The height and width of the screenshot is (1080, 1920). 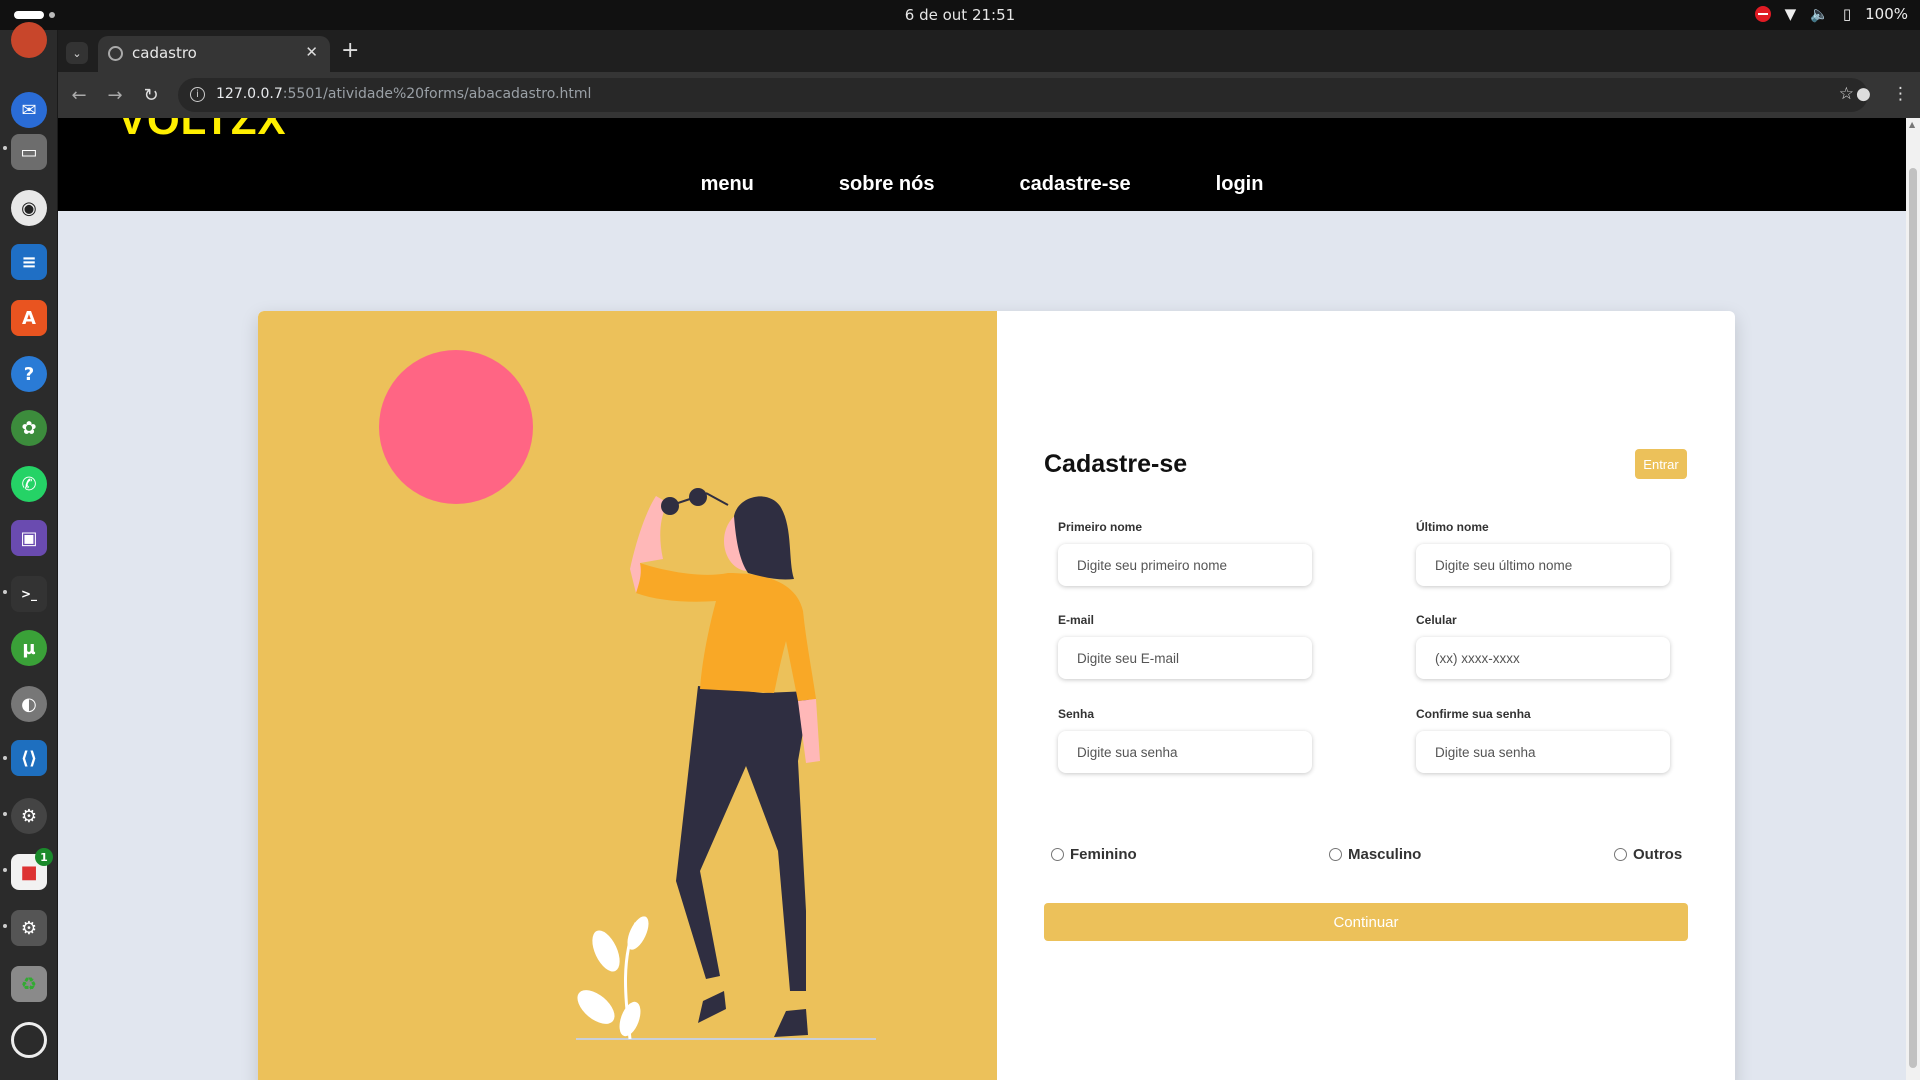 What do you see at coordinates (151, 95) in the screenshot?
I see `reload-button: ↻` at bounding box center [151, 95].